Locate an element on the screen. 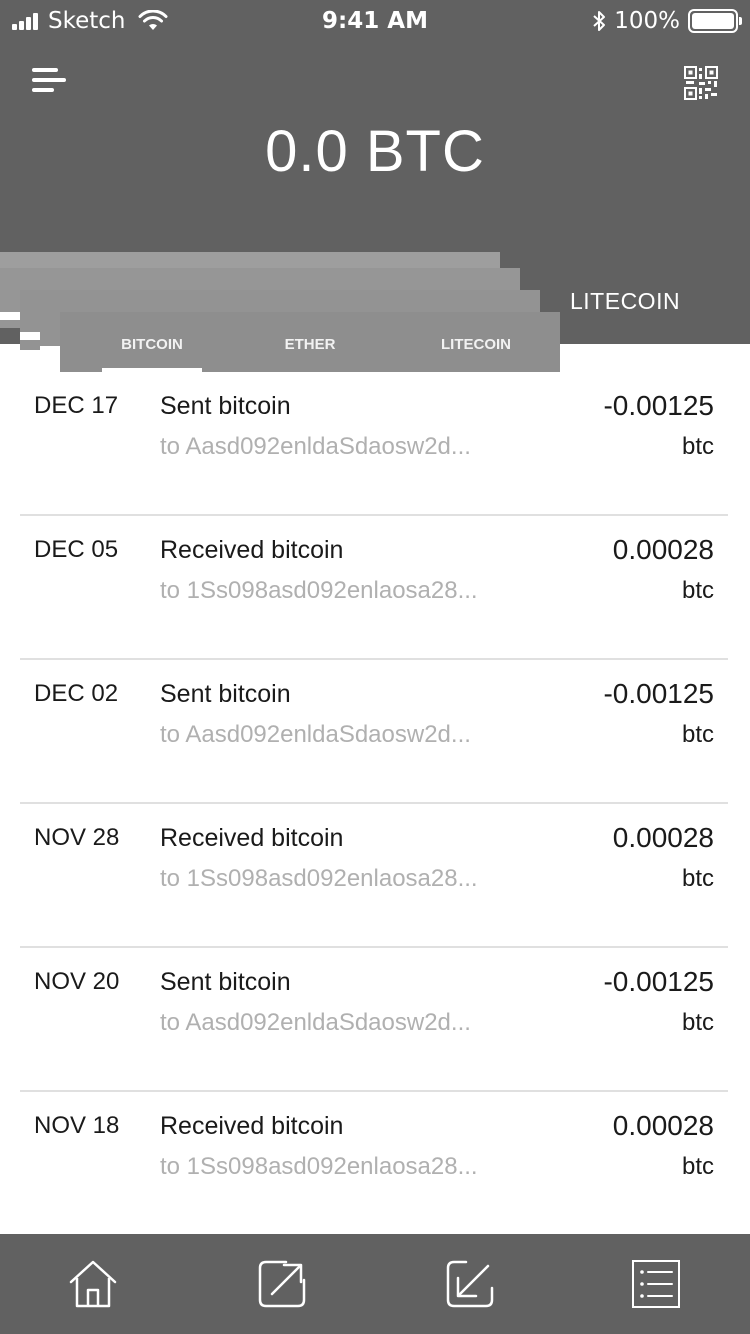  transaction-date: DEC 17 is located at coordinates (76, 405).